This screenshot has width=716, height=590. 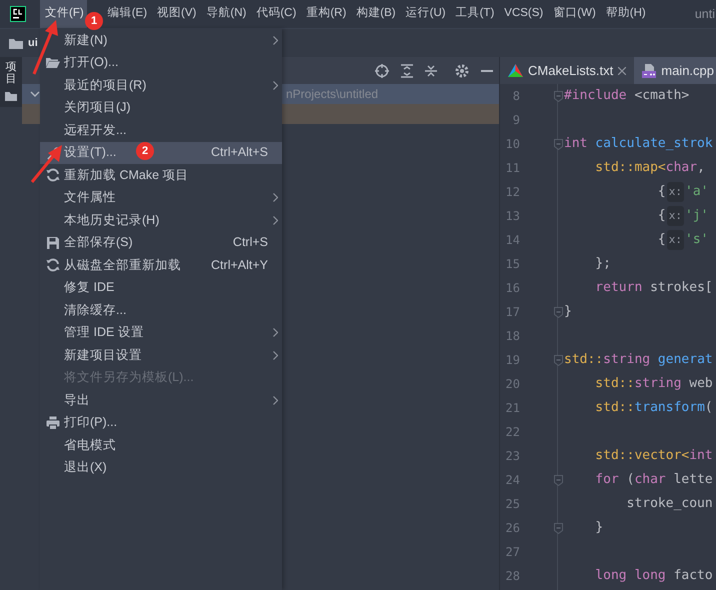 What do you see at coordinates (512, 336) in the screenshot?
I see `line-number: 18` at bounding box center [512, 336].